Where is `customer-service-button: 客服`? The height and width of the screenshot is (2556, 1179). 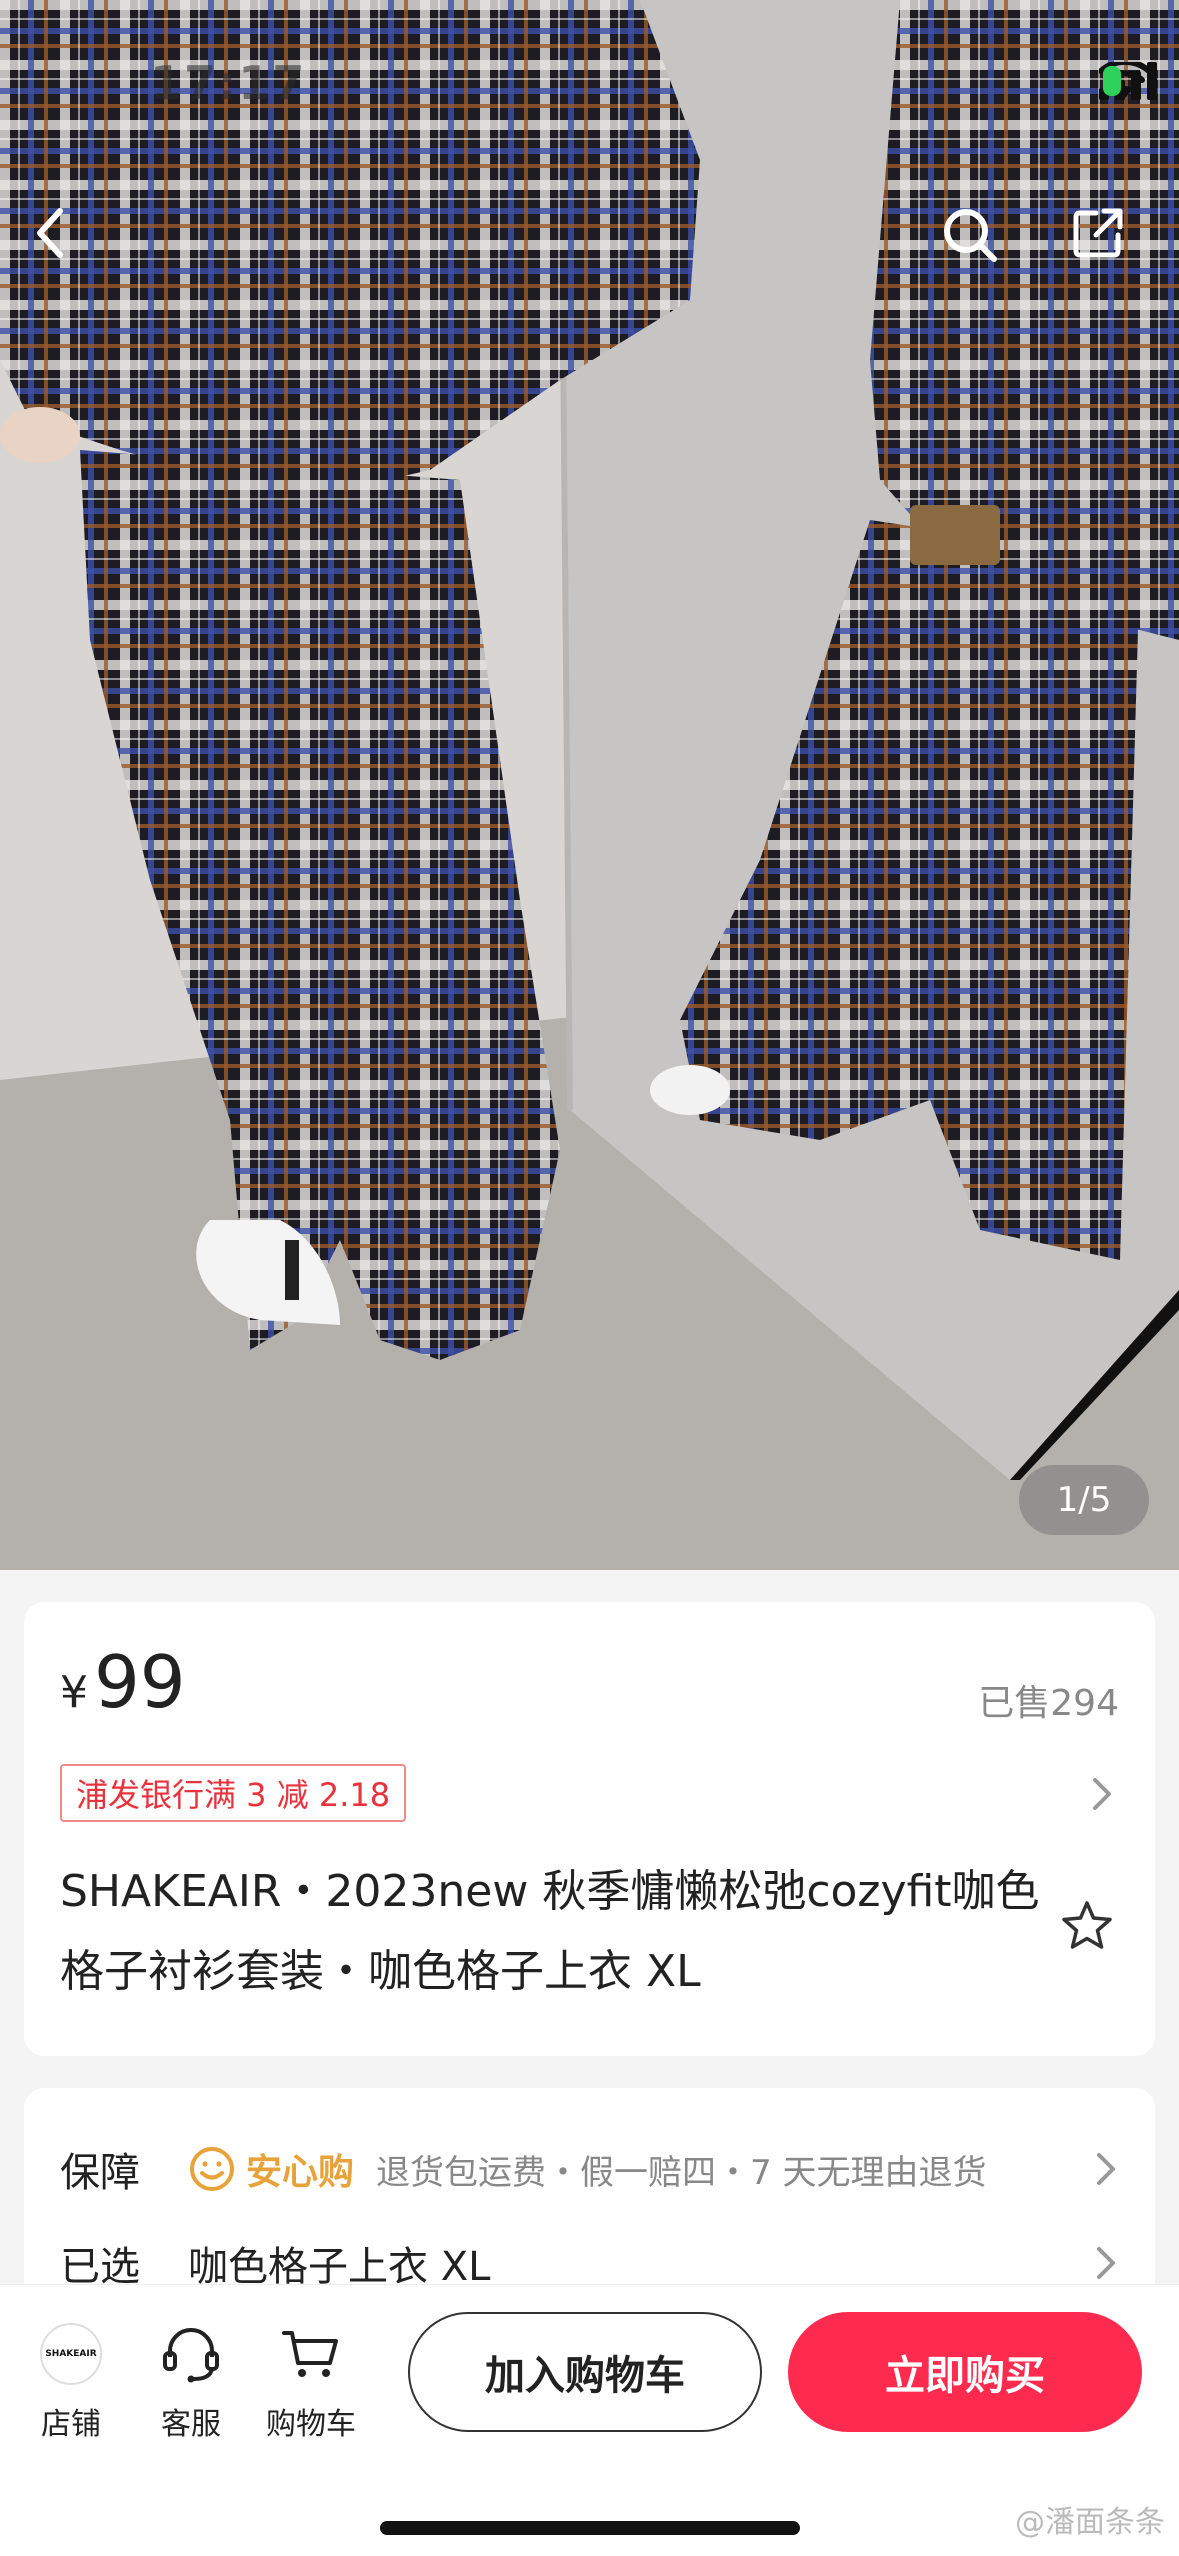
customer-service-button: 客服 is located at coordinates (191, 2381).